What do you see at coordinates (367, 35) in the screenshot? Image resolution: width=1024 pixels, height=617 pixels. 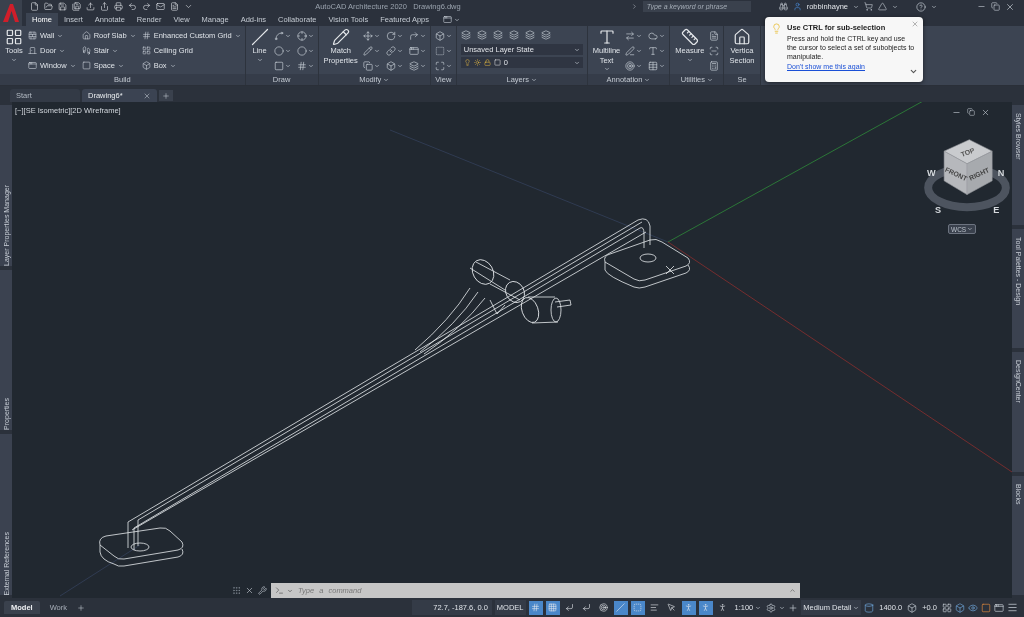 I see `move-icon` at bounding box center [367, 35].